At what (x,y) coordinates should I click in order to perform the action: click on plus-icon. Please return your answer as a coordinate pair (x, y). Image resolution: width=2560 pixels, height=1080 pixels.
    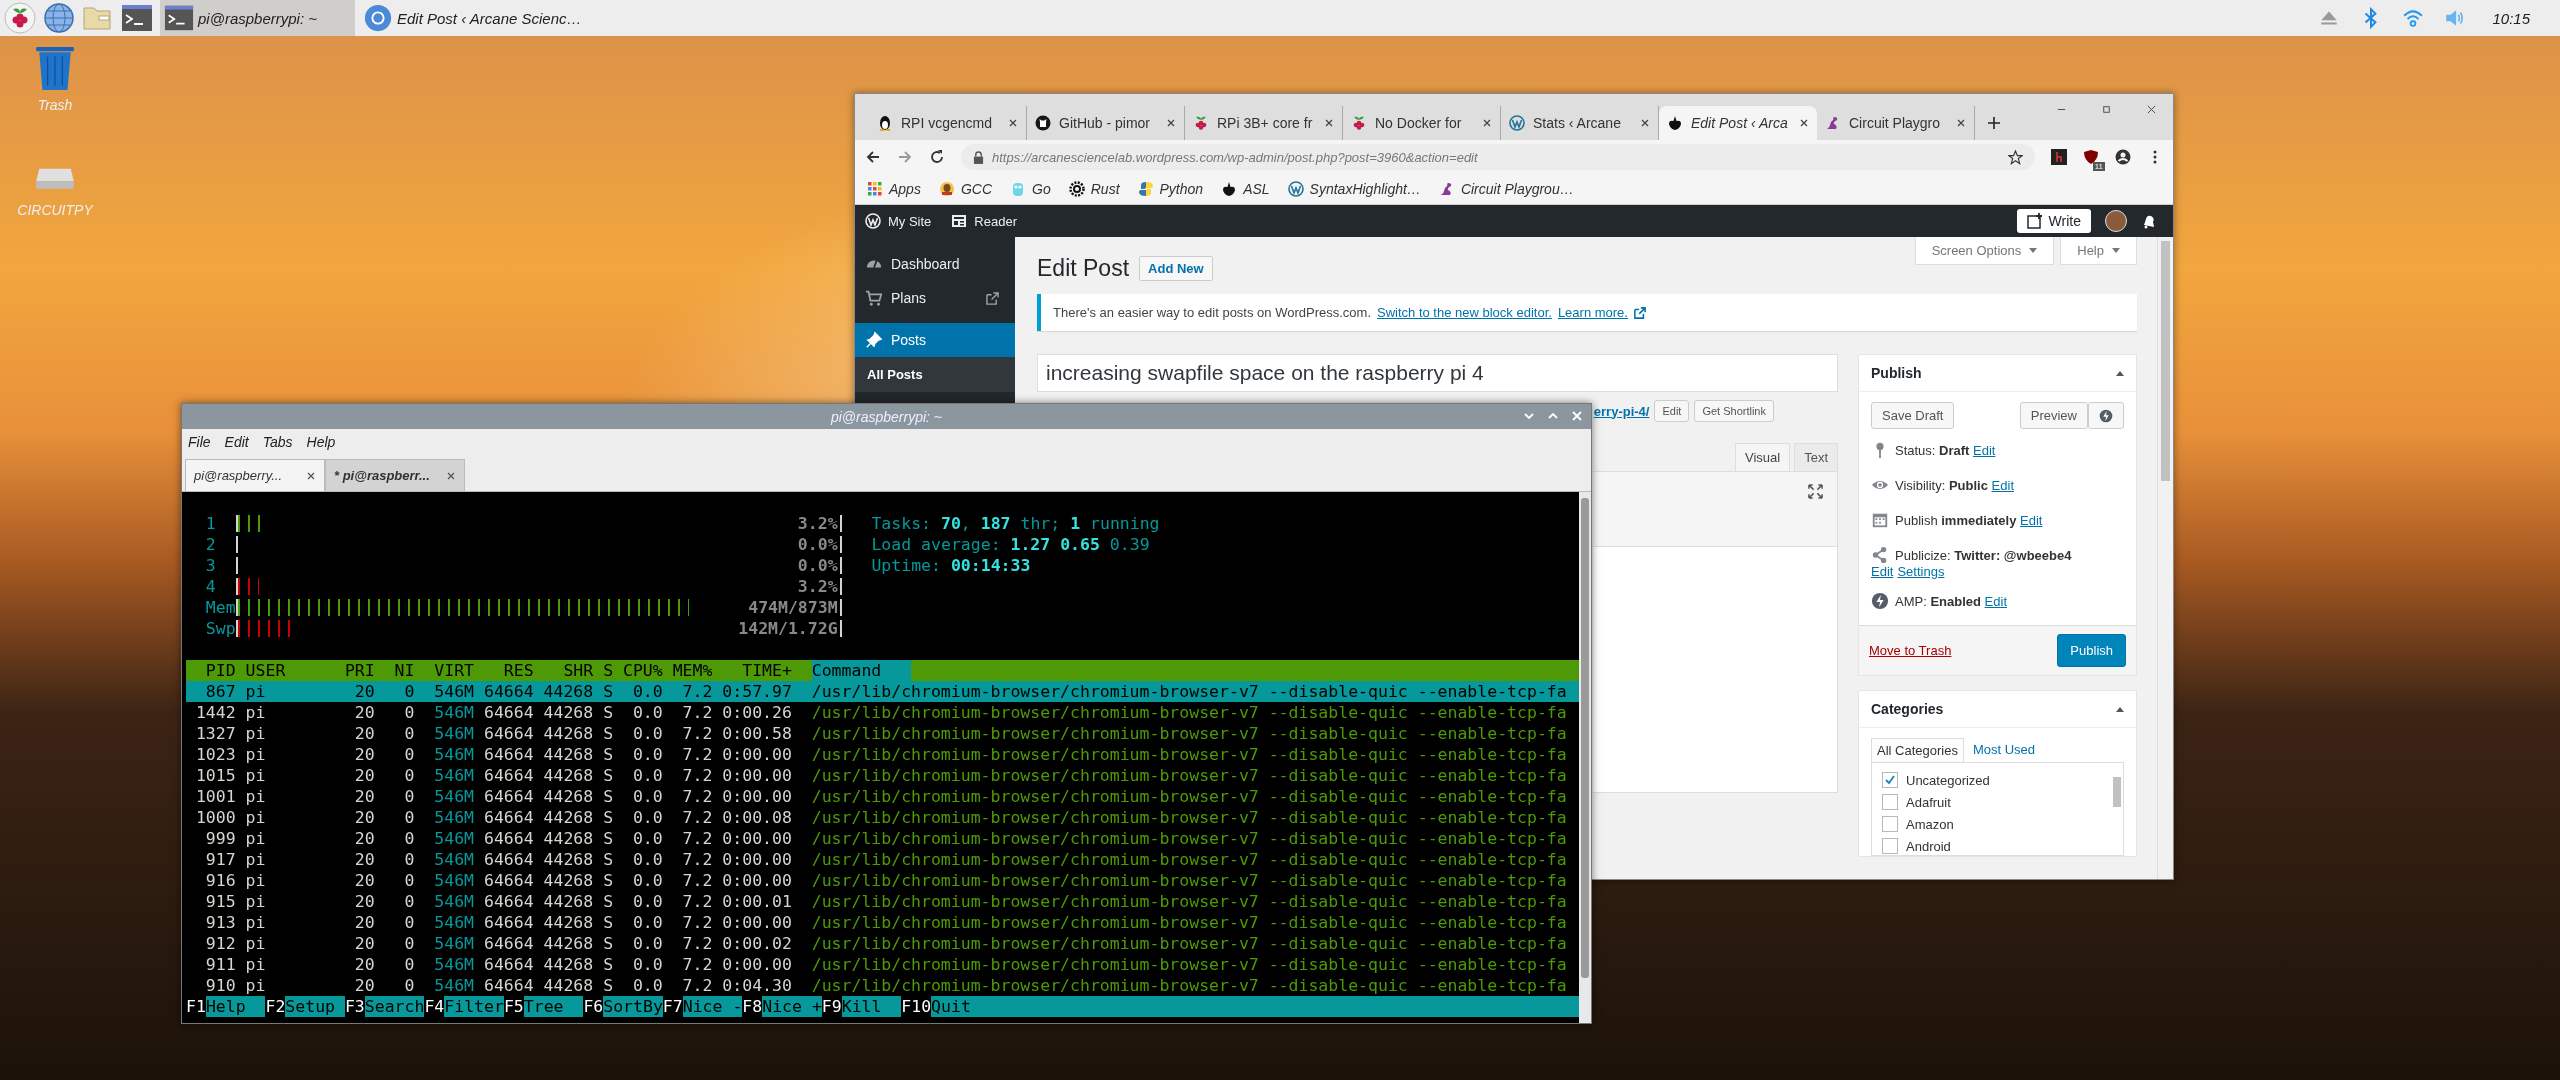
    Looking at the image, I should click on (1994, 123).